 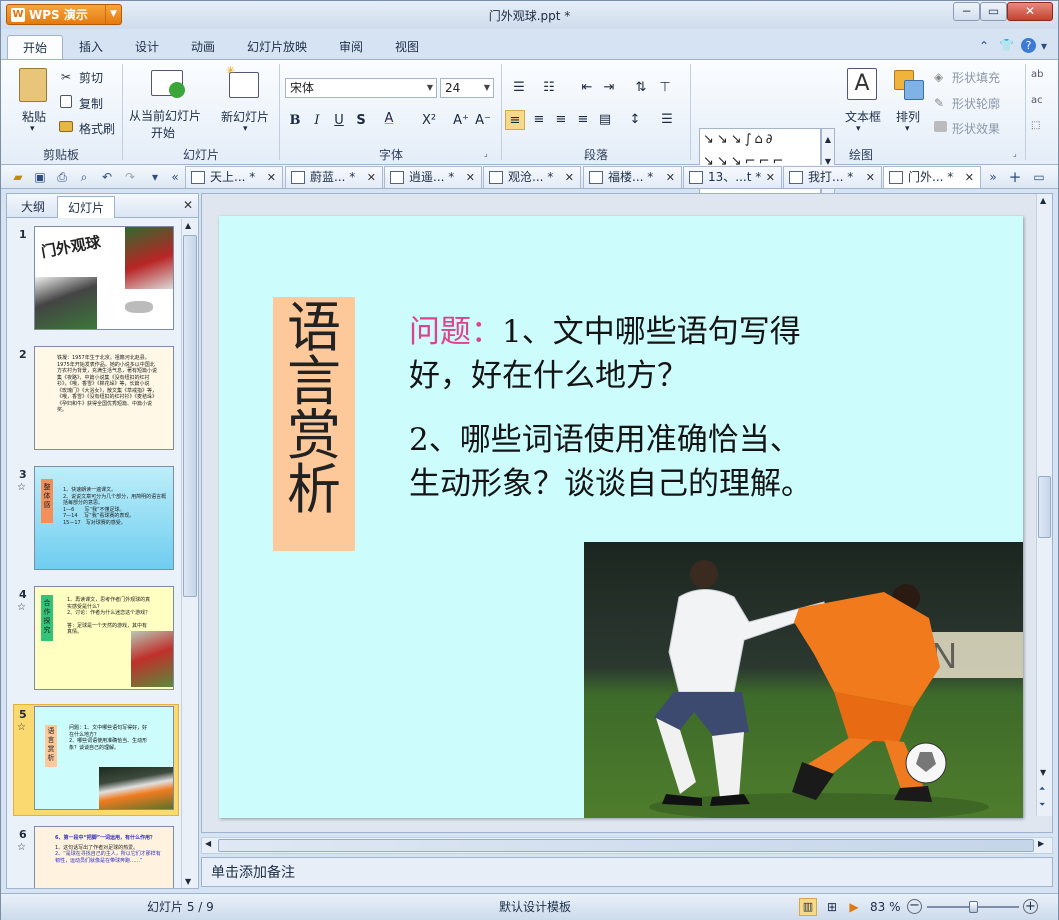 I want to click on slide-thumbnail-1: 门外观球, so click(x=104, y=278).